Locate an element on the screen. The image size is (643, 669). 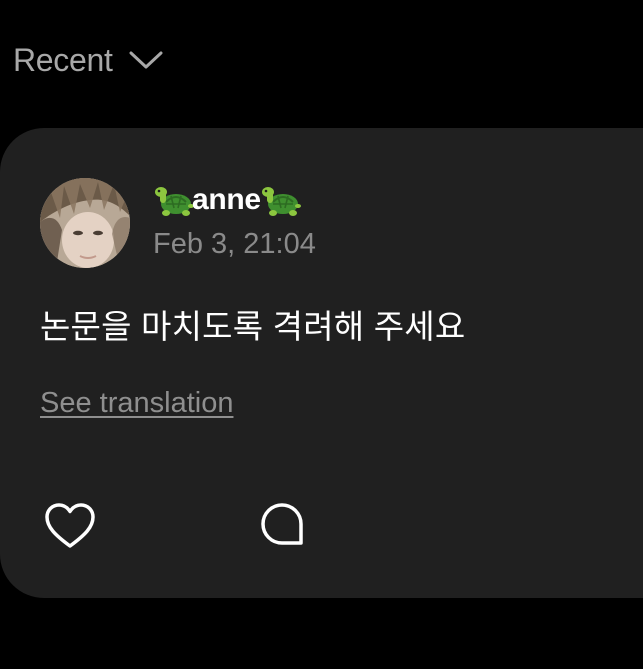
sort-filter-dropdown: Recent is located at coordinates (88, 60).